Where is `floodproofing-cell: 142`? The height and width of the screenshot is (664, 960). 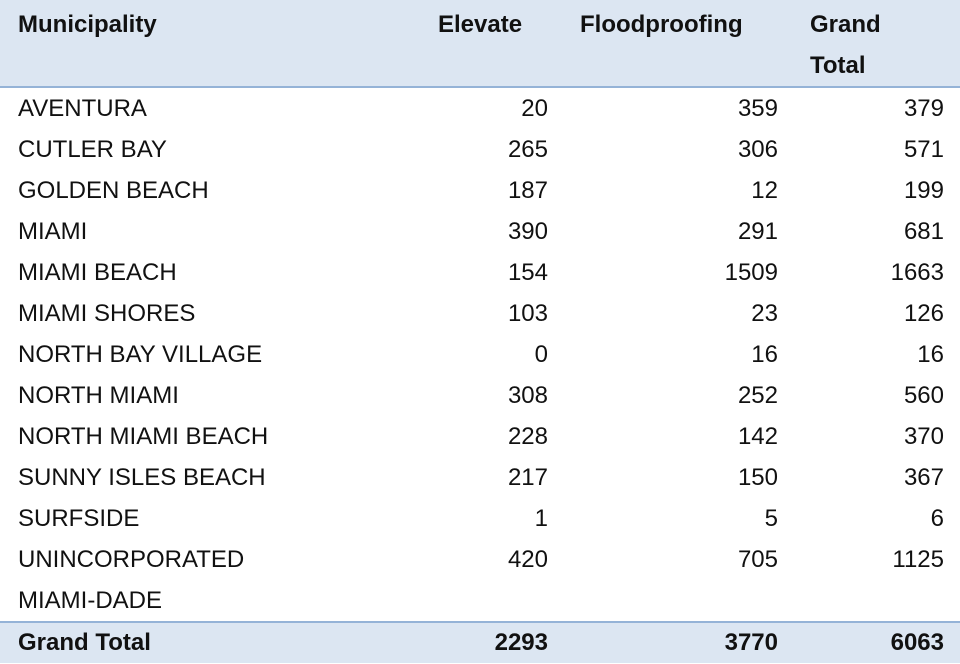
floodproofing-cell: 142 is located at coordinates (757, 436).